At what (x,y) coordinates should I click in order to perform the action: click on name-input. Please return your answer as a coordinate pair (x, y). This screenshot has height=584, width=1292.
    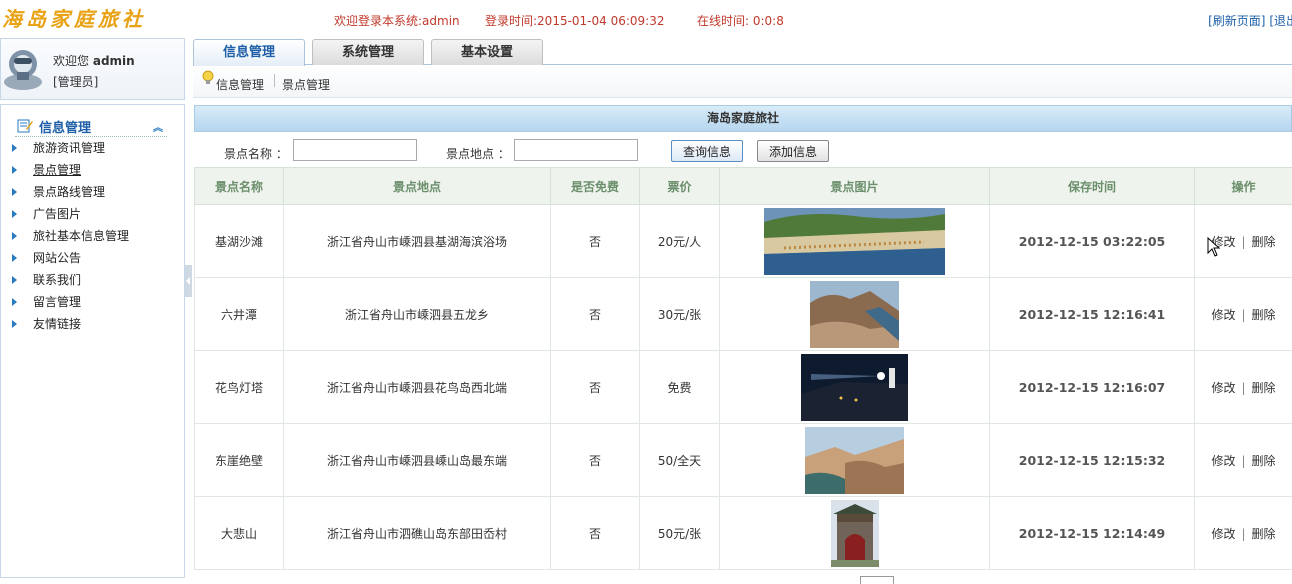
    Looking at the image, I should click on (355, 150).